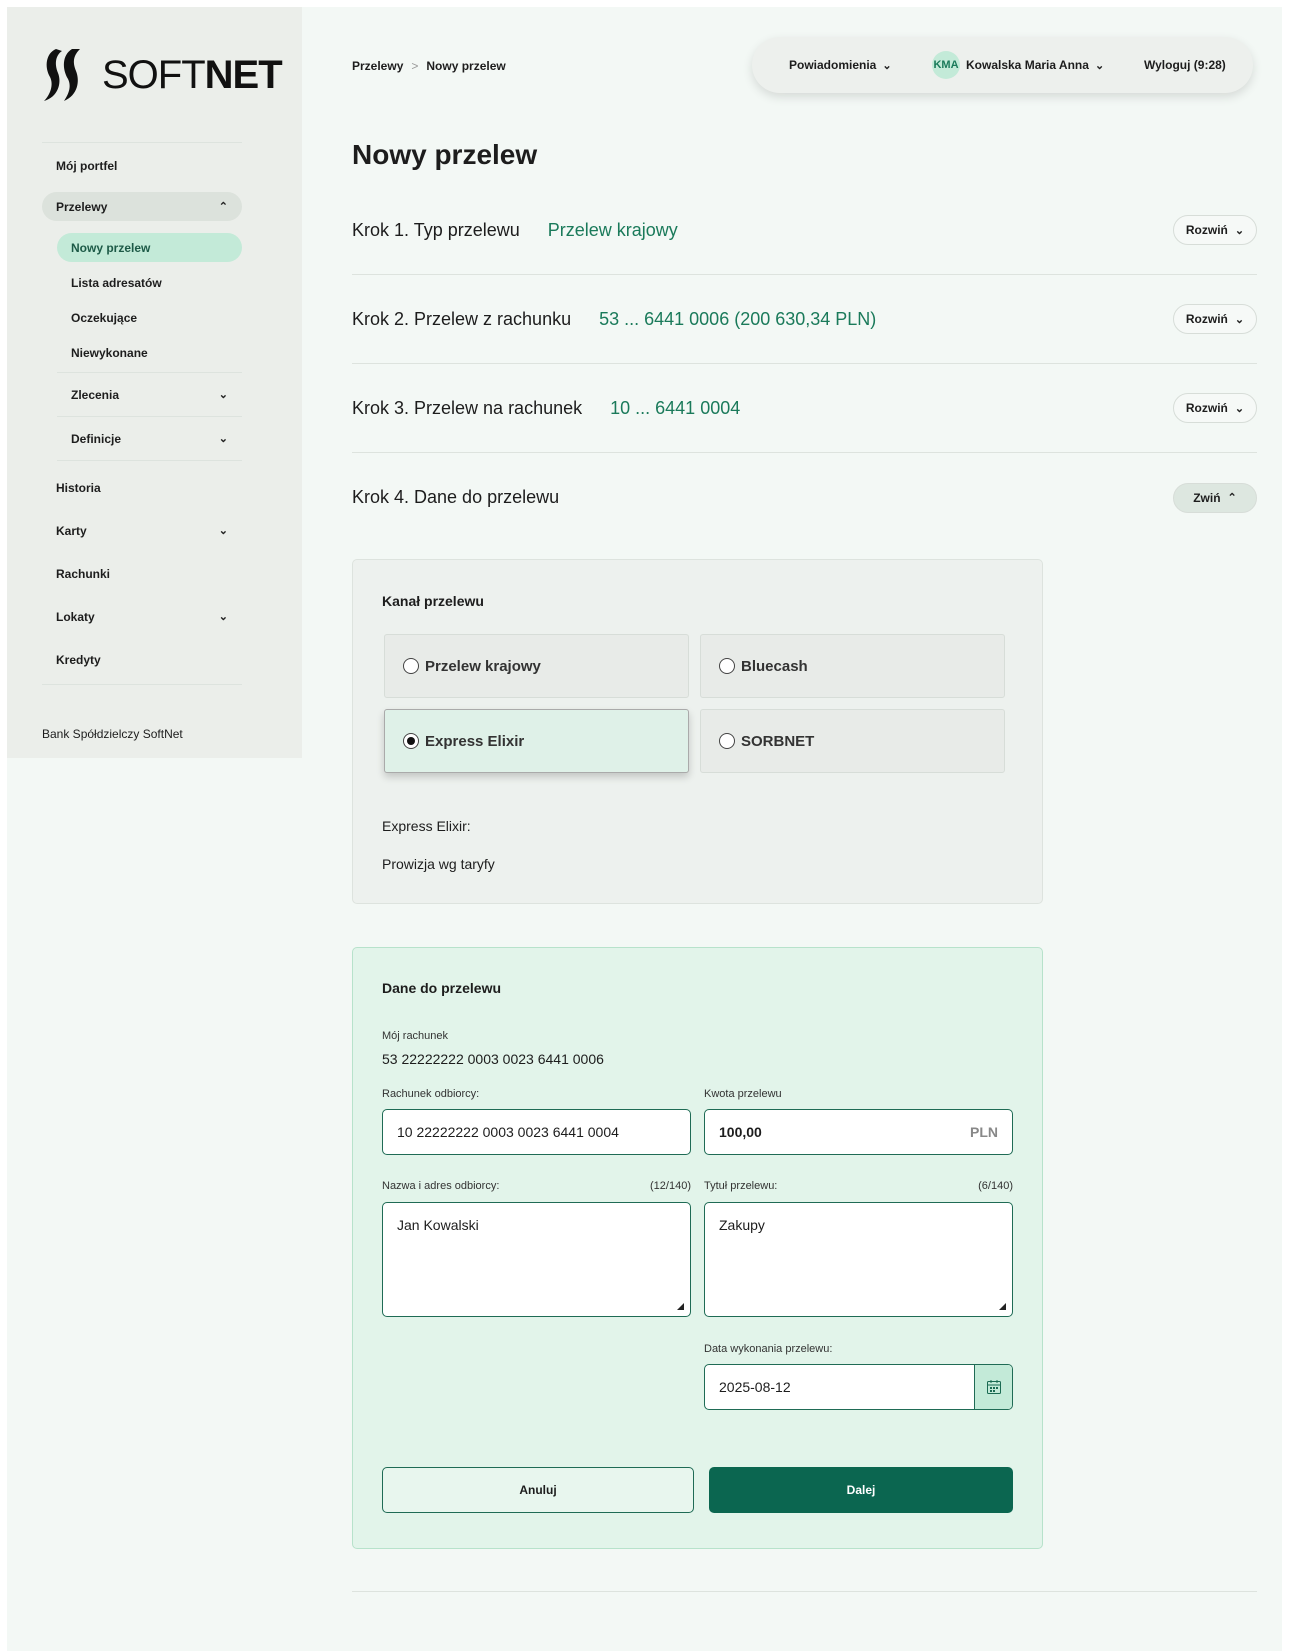 The width and height of the screenshot is (1289, 1651). I want to click on recipient-account-label: Rachunek odbiorcy:, so click(431, 1094).